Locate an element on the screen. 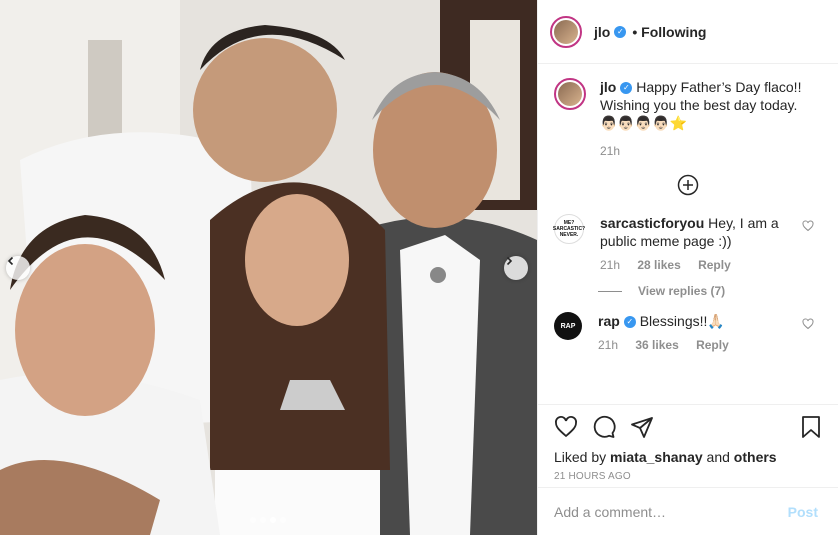 This screenshot has height=535, width=838. action-icons is located at coordinates (688, 427).